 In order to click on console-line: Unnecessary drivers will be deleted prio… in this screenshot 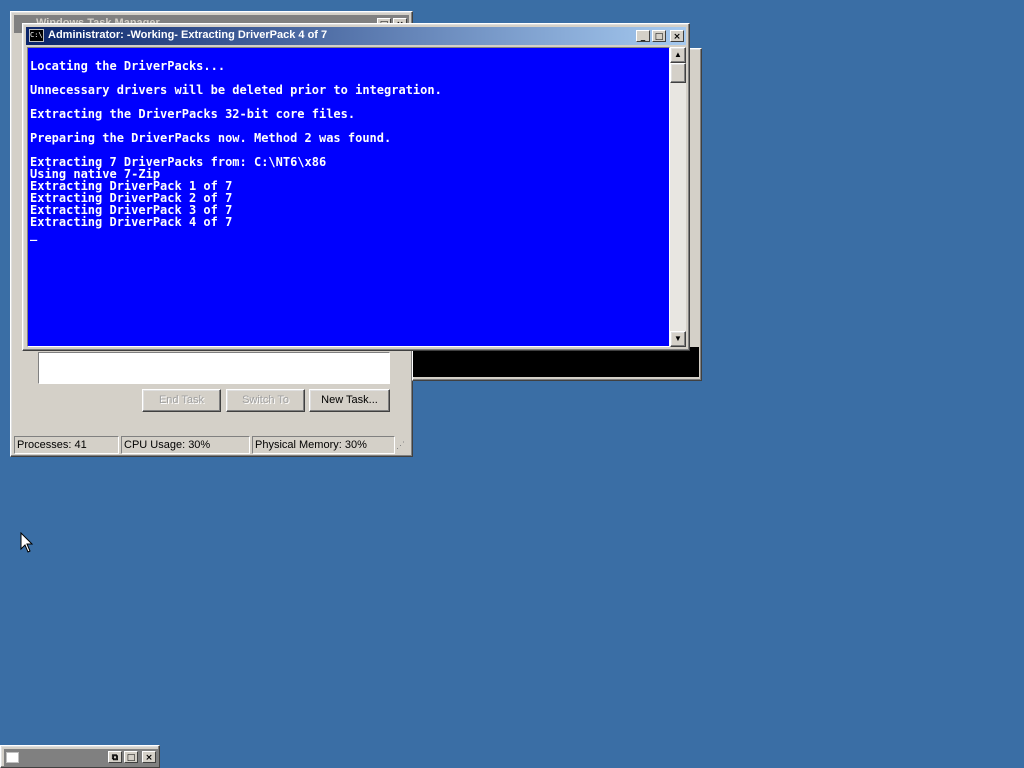, I will do `click(236, 90)`.